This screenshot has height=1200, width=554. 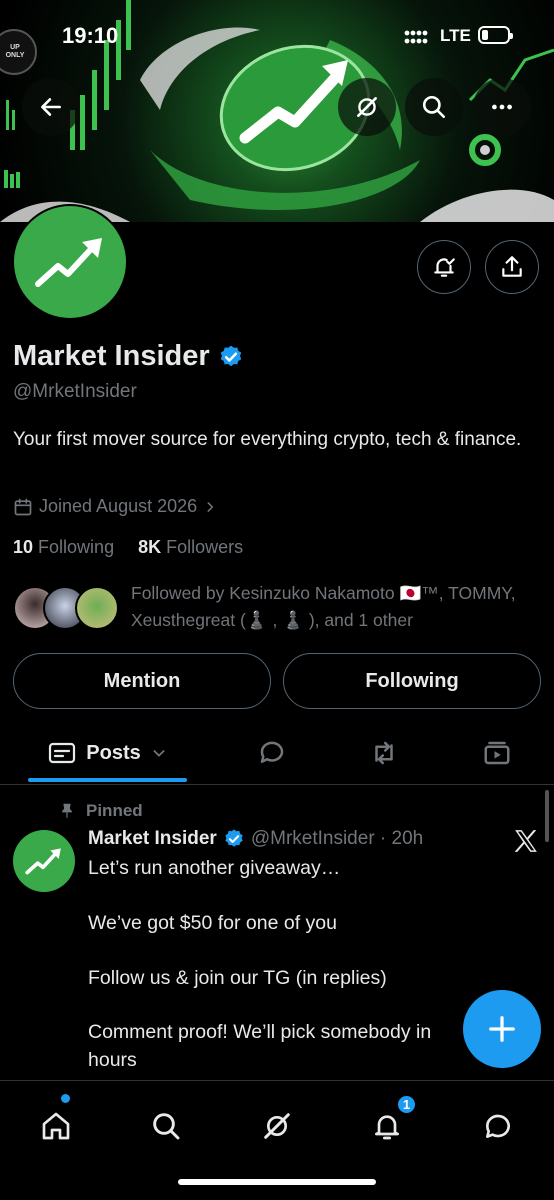 What do you see at coordinates (65, 1098) in the screenshot?
I see `home-unread-dot` at bounding box center [65, 1098].